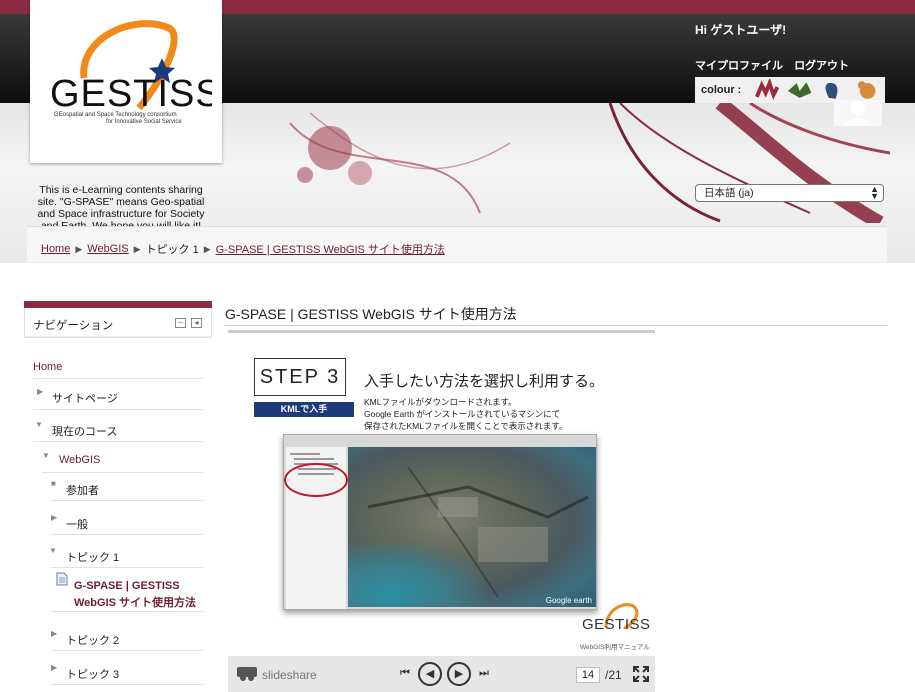 The height and width of the screenshot is (692, 915). Describe the element at coordinates (118, 323) in the screenshot. I see `navigation-header: ナビゲーション – ◂` at that location.